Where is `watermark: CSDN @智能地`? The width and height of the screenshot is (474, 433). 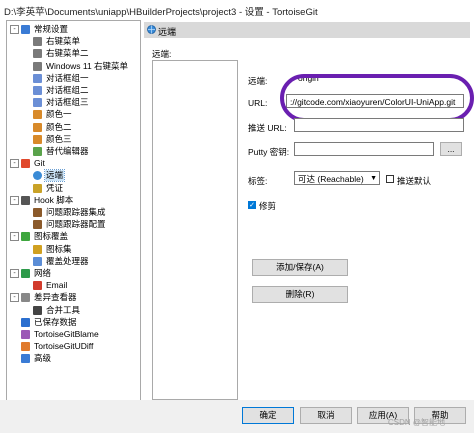
watermark: CSDN @智能地 is located at coordinates (417, 422).